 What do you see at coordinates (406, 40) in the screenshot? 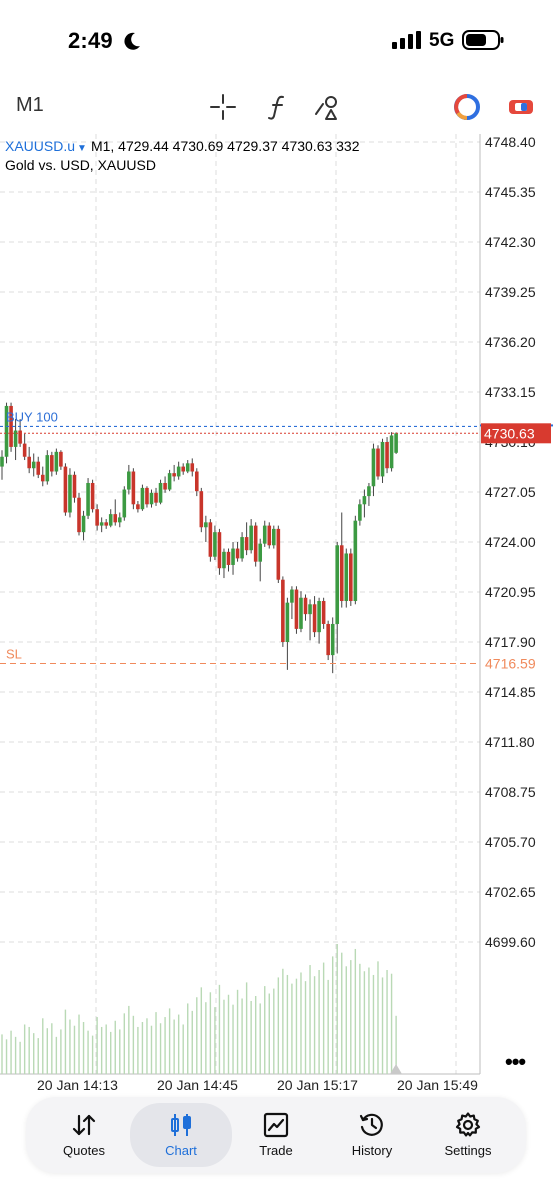
I see `cellular-signal-icon` at bounding box center [406, 40].